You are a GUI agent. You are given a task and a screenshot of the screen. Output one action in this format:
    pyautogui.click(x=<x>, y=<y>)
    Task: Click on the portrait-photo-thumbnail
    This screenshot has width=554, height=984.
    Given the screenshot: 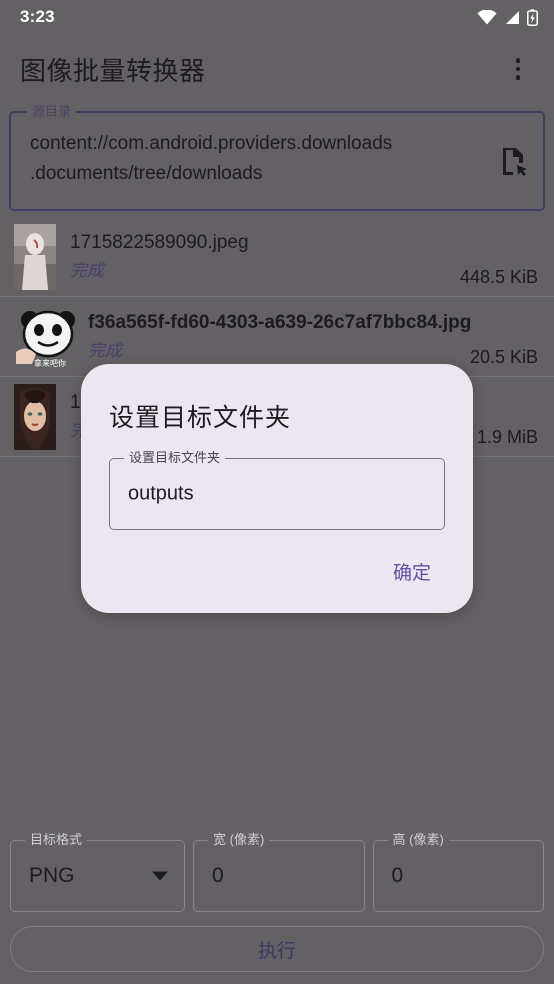 What is the action you would take?
    pyautogui.click(x=35, y=416)
    